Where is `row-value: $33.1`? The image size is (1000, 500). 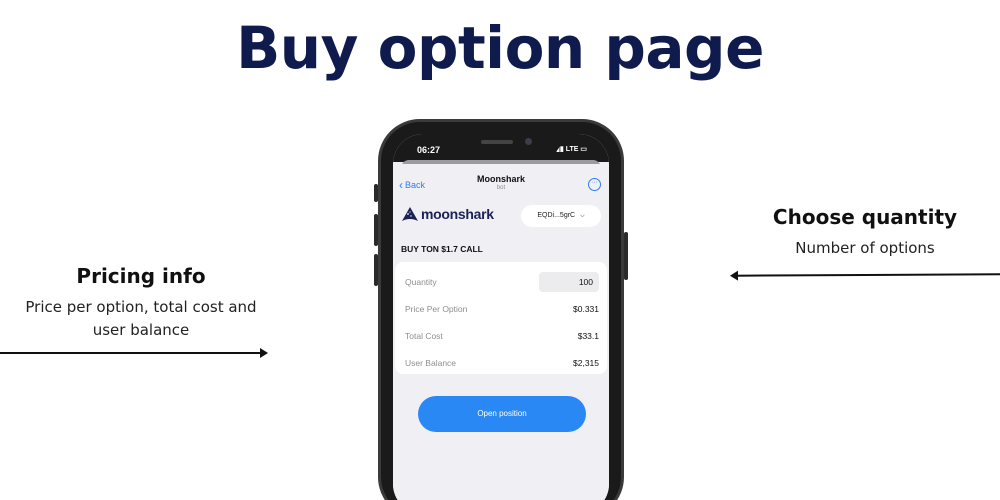
row-value: $33.1 is located at coordinates (588, 336).